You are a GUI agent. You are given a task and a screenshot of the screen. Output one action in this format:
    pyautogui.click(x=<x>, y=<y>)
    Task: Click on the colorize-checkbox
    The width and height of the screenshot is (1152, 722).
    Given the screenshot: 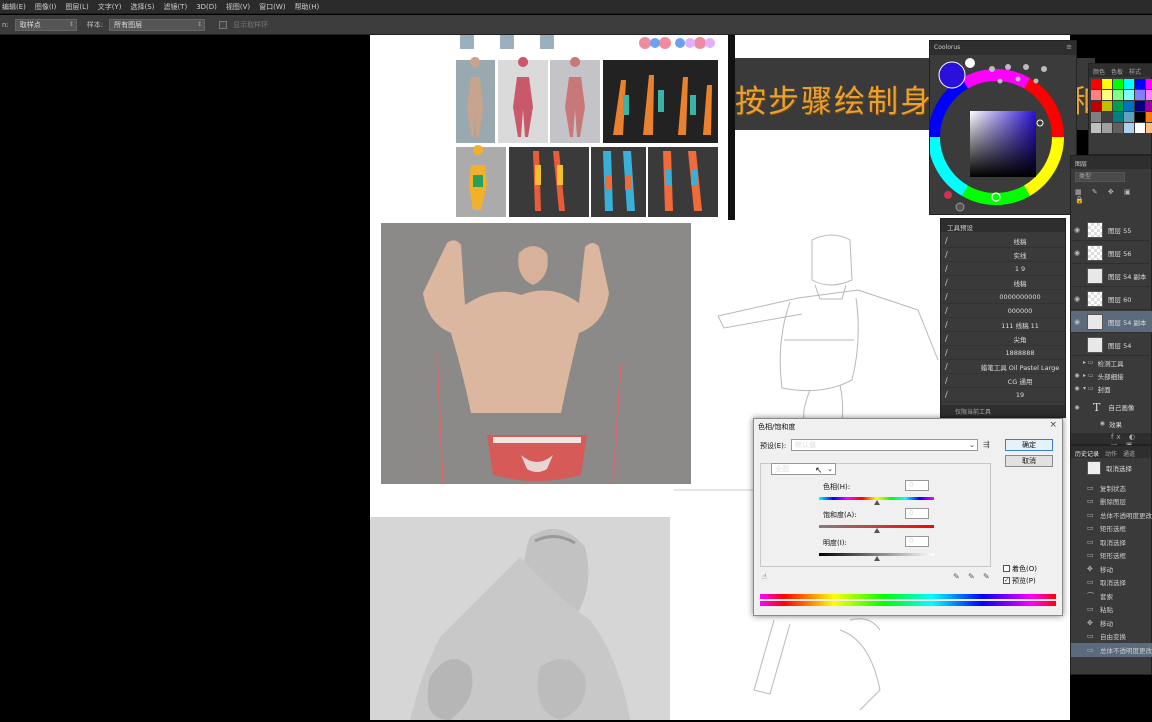 What is the action you would take?
    pyautogui.click(x=1006, y=568)
    